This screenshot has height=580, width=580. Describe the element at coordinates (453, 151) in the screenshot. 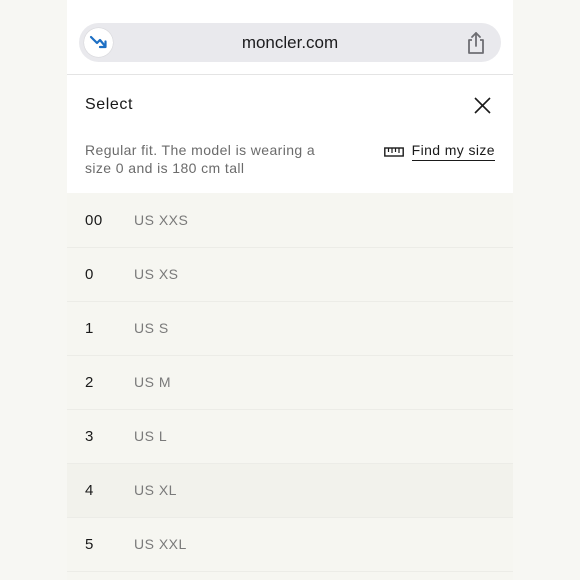

I see `find-my-size-label: Find my size` at that location.